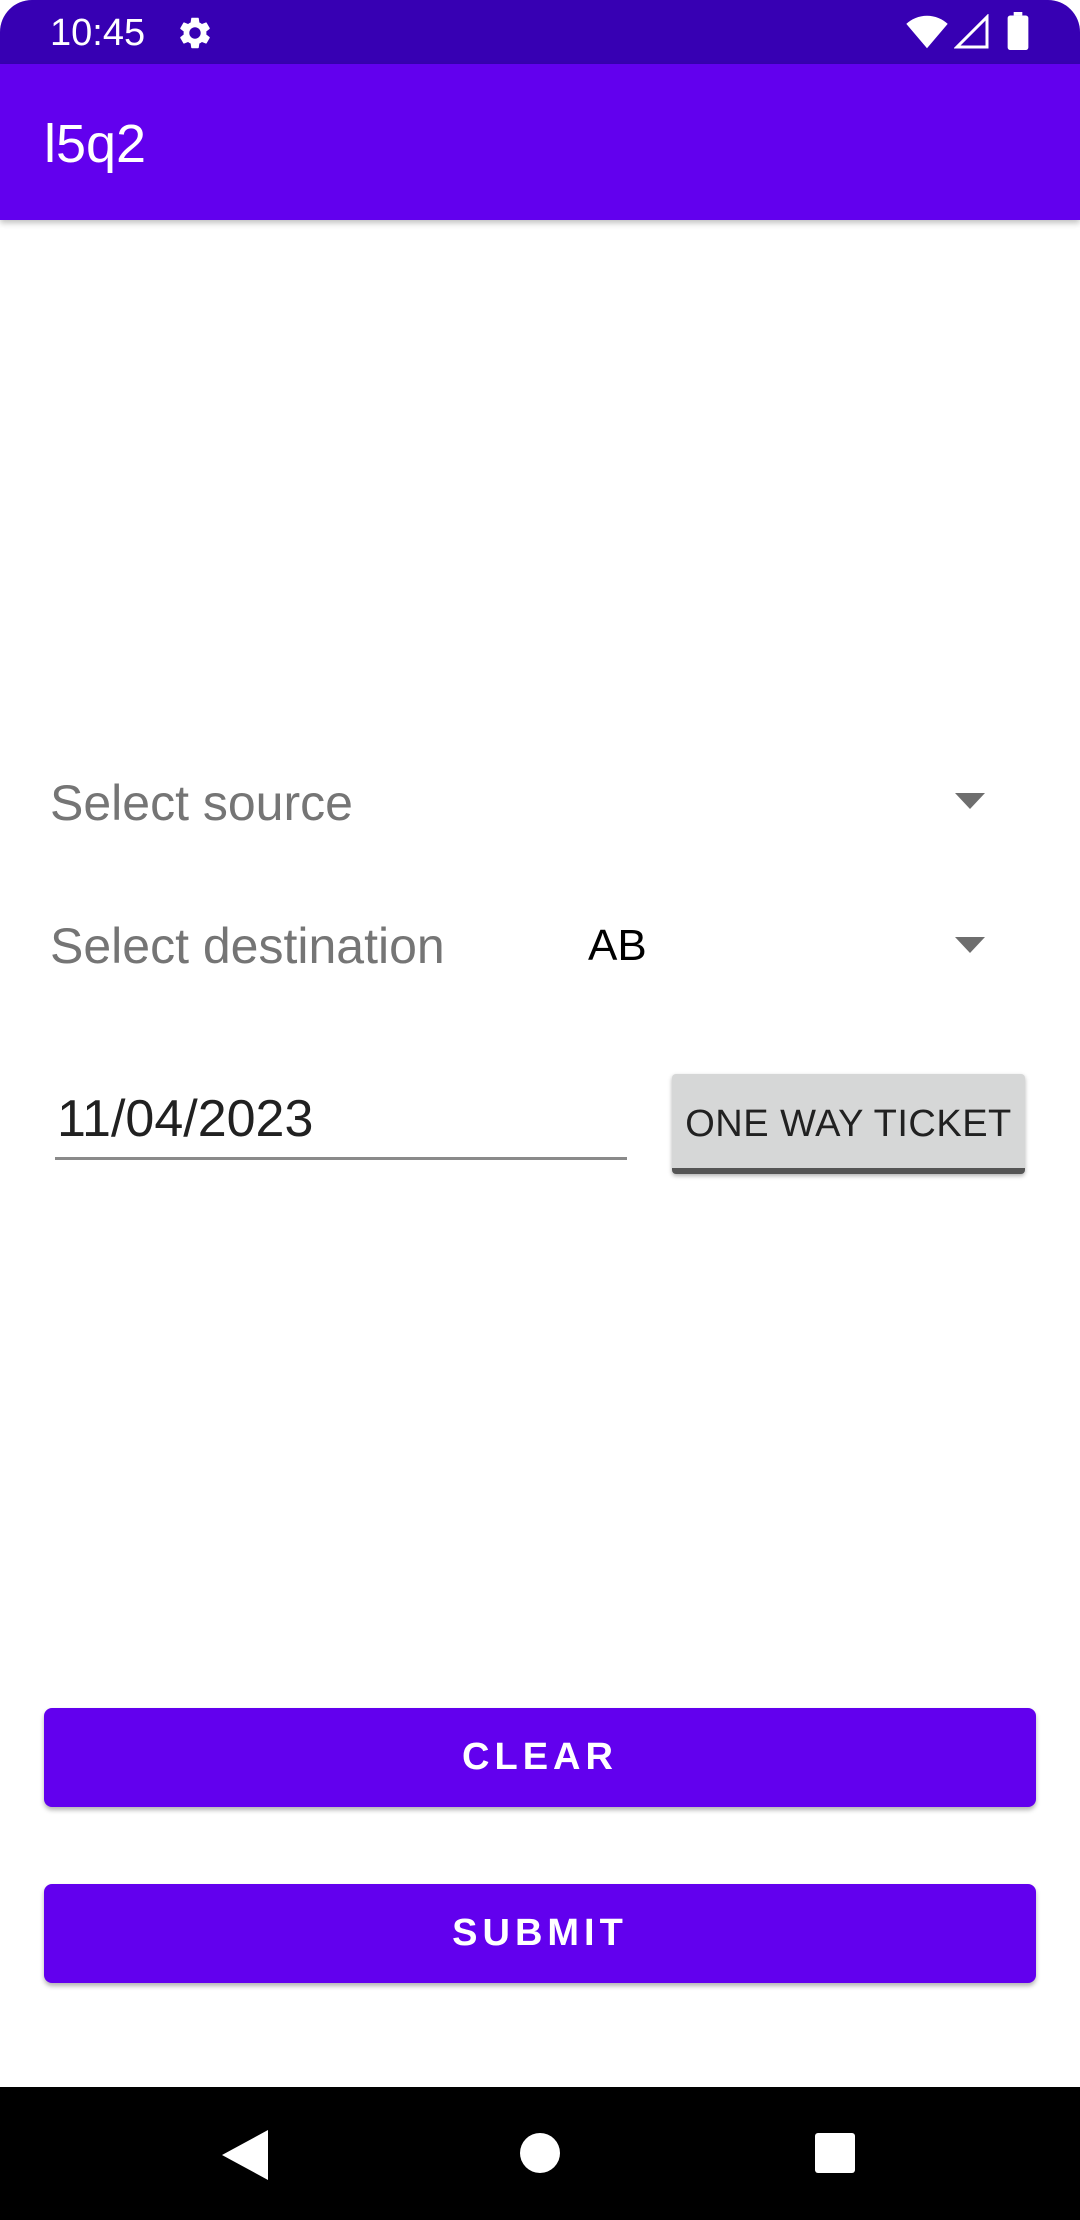 The width and height of the screenshot is (1080, 2220). I want to click on recents-icon, so click(835, 2153).